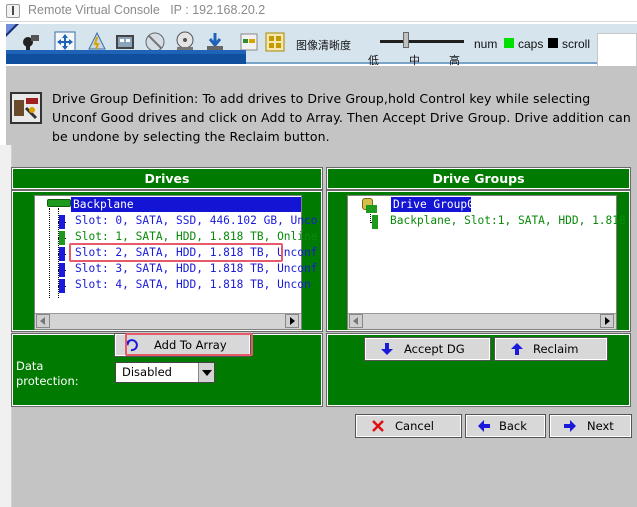 This screenshot has width=637, height=507. Describe the element at coordinates (147, 10) in the screenshot. I see `window-title: Remote Virtual Console IP : 192.168.20.2` at that location.